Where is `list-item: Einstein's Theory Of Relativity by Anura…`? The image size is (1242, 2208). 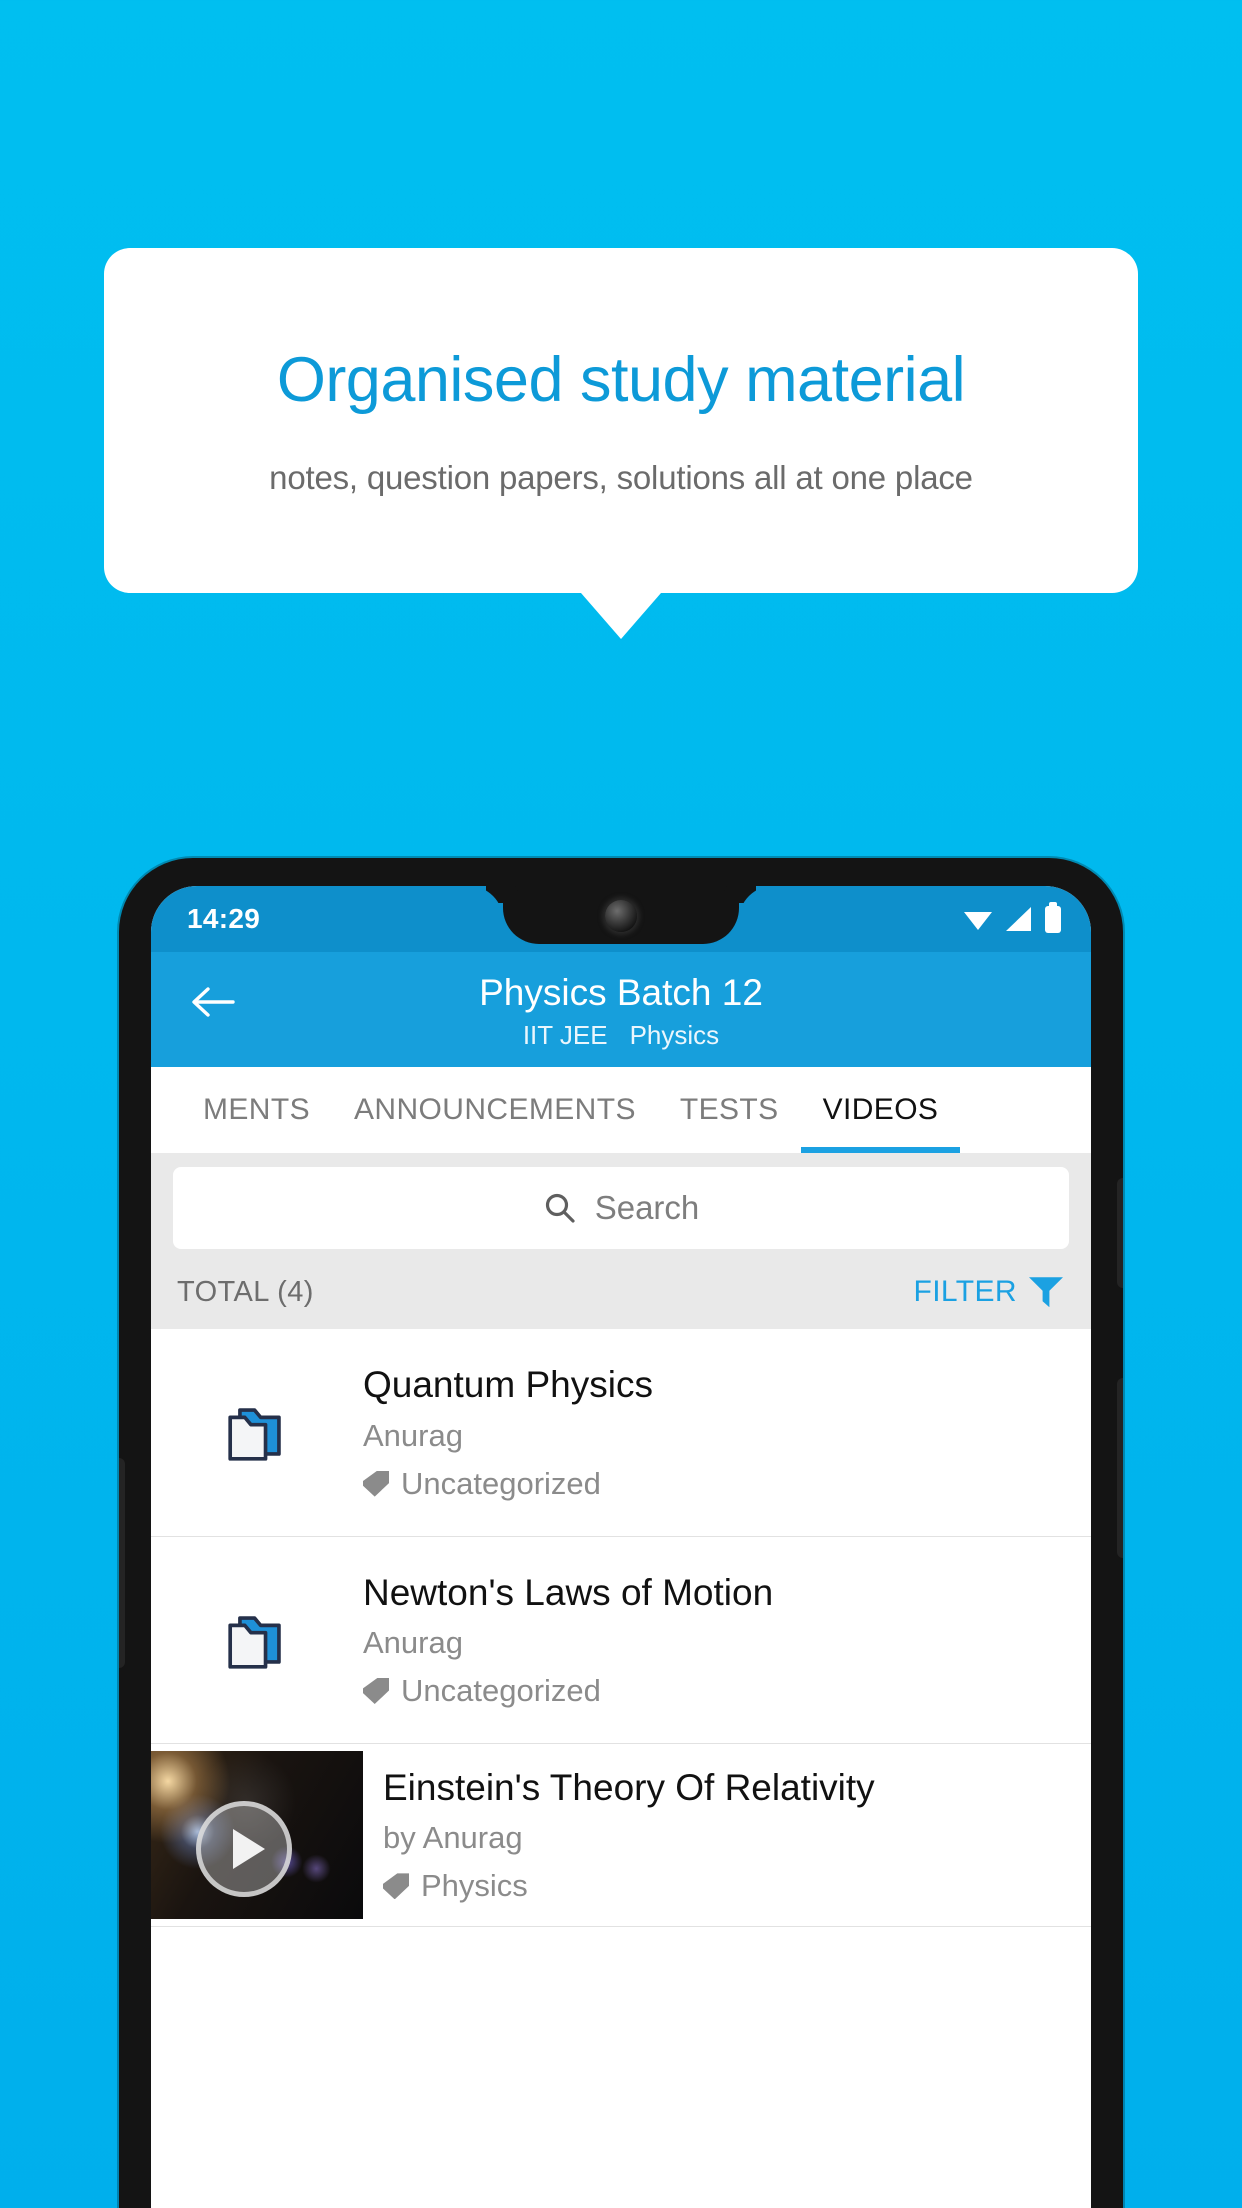 list-item: Einstein's Theory Of Relativity by Anura… is located at coordinates (621, 1836).